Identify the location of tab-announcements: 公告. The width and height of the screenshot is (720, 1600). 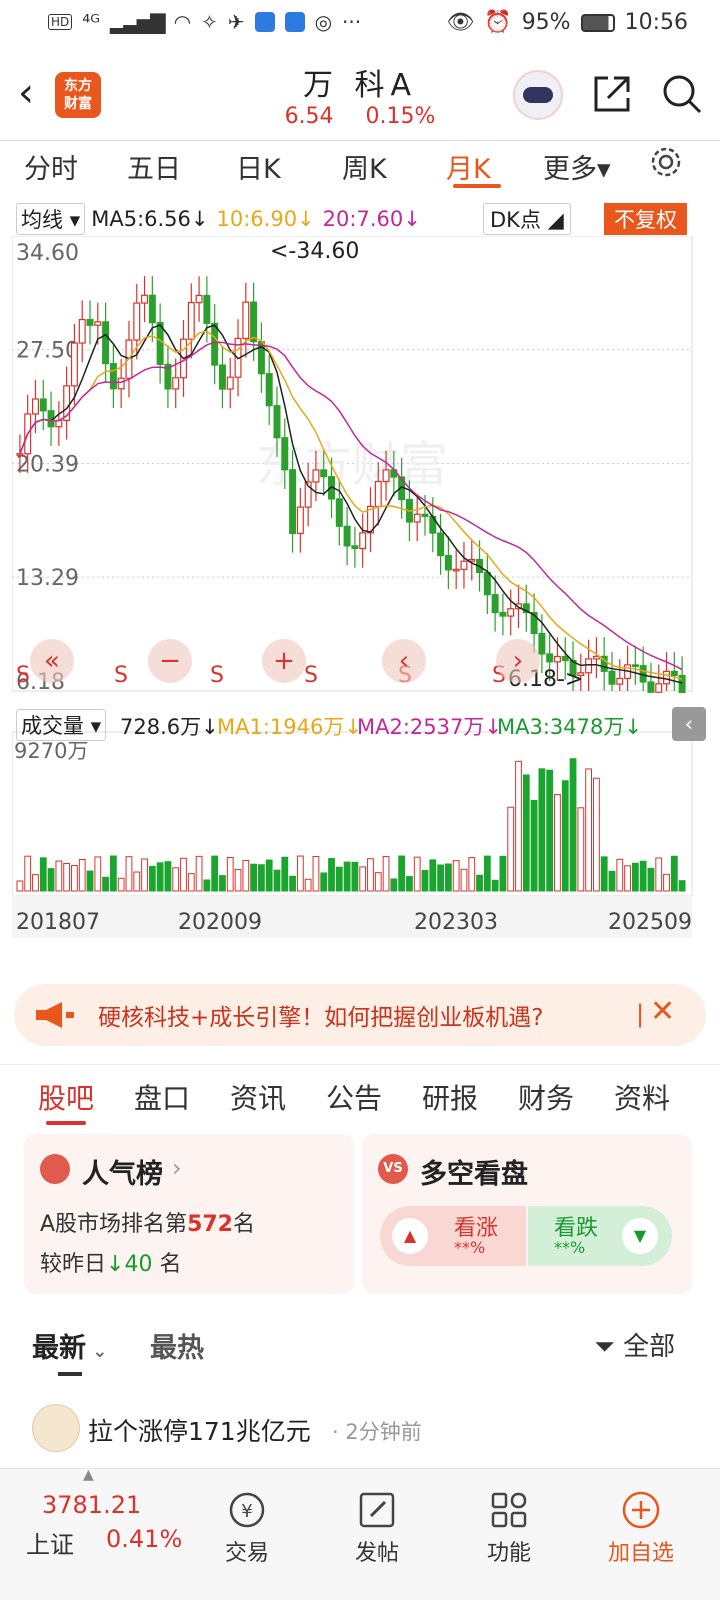
(354, 1097).